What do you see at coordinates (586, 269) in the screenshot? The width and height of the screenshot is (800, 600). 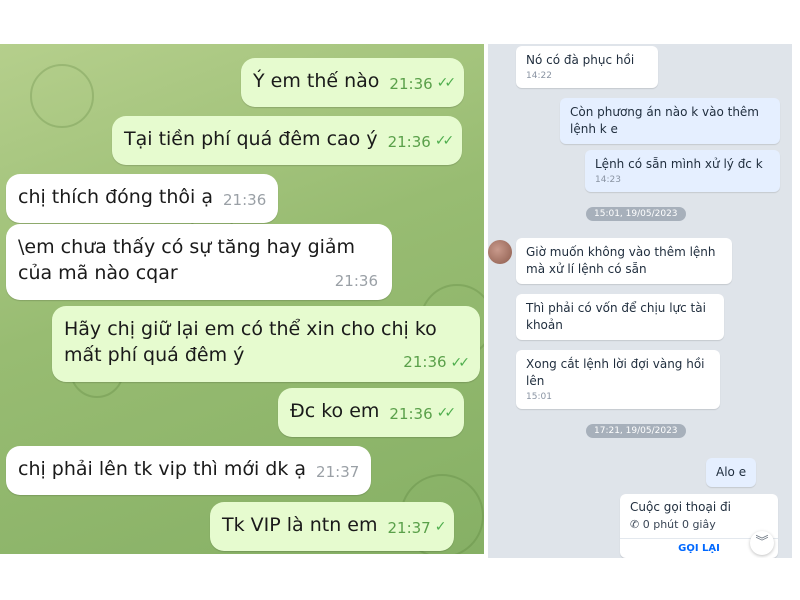 I see `message-text-line: mà xử lí lệnh có sẵn` at bounding box center [586, 269].